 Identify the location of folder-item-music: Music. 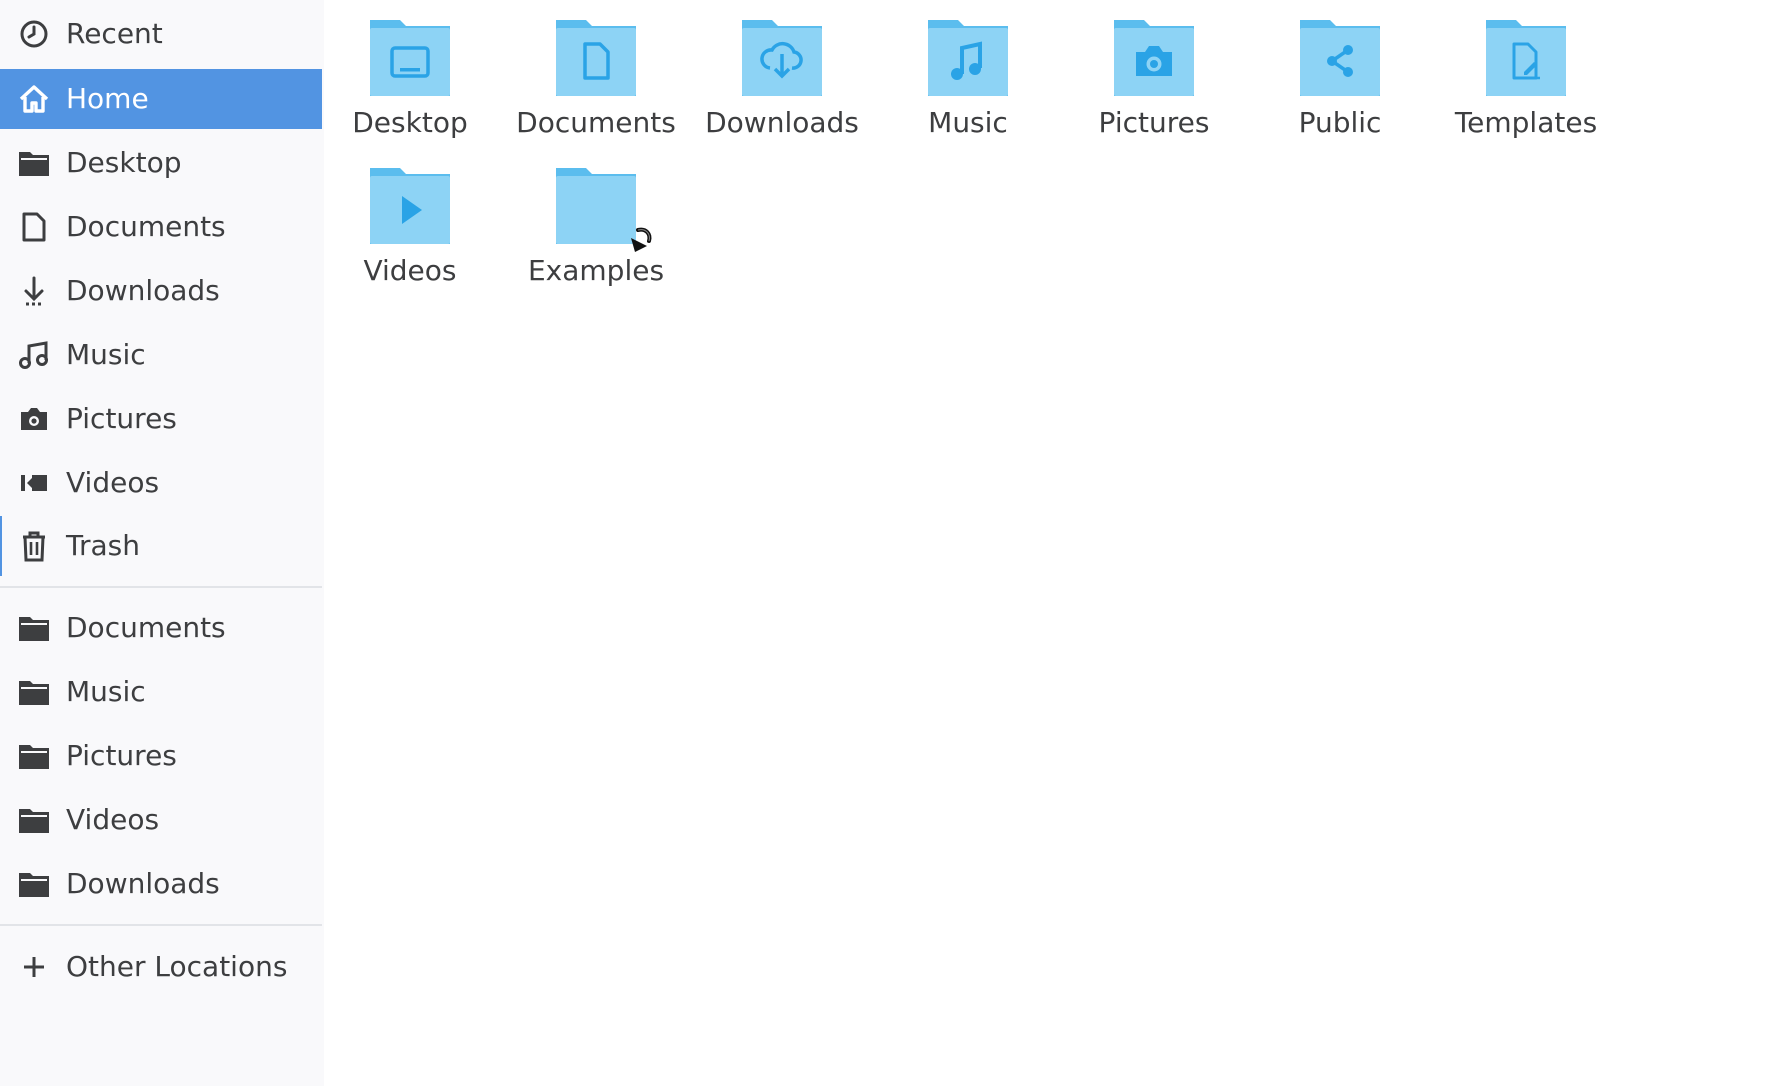
(968, 70).